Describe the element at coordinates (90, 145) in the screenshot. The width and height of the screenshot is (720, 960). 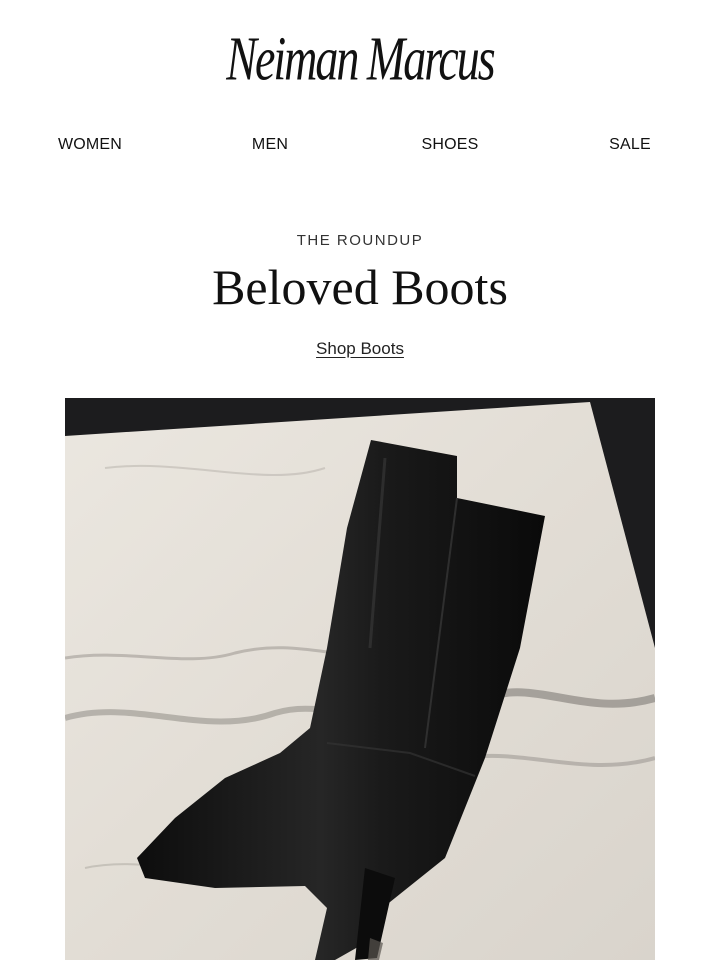
I see `nav-item-women: WOMEN` at that location.